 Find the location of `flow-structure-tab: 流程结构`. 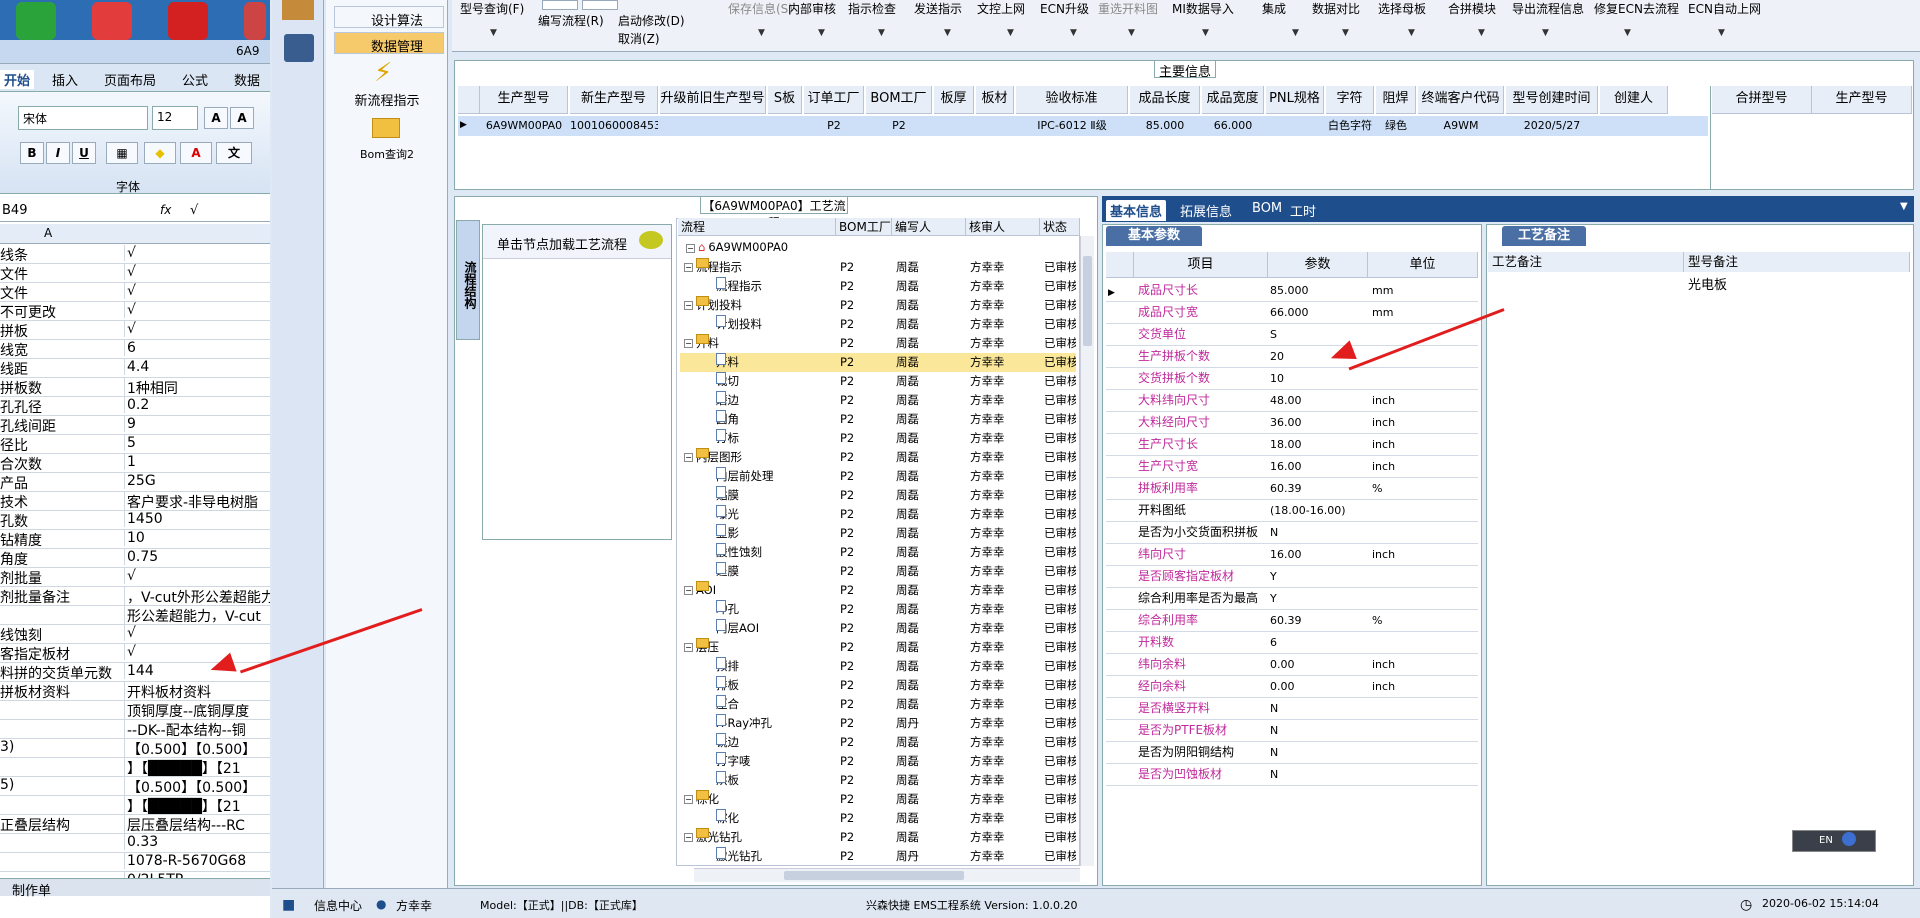

flow-structure-tab: 流程结构 is located at coordinates (468, 280).